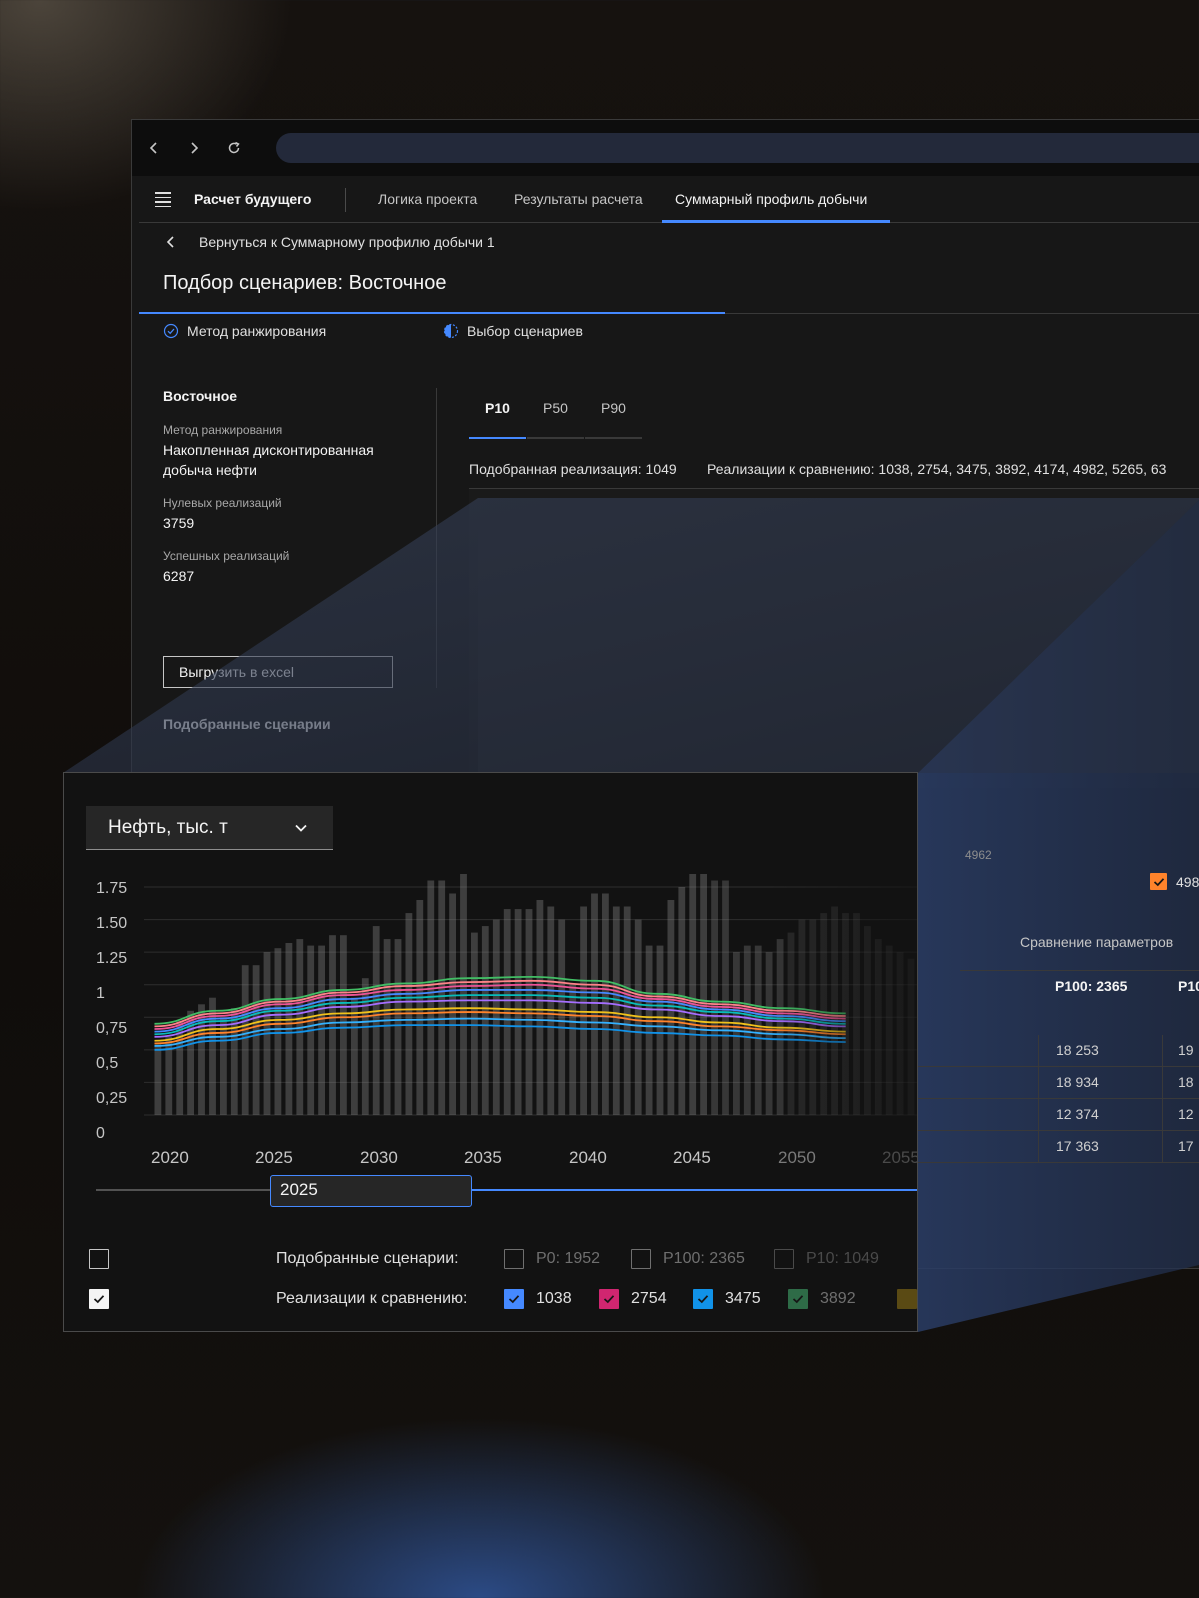  What do you see at coordinates (743, 1298) in the screenshot?
I see `realization-3475-label: 3475` at bounding box center [743, 1298].